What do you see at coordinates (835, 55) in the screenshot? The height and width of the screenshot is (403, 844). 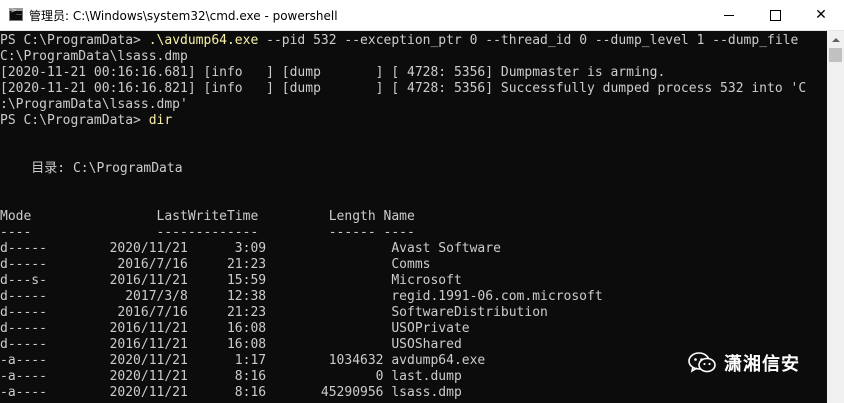 I see `scroll-thumb` at bounding box center [835, 55].